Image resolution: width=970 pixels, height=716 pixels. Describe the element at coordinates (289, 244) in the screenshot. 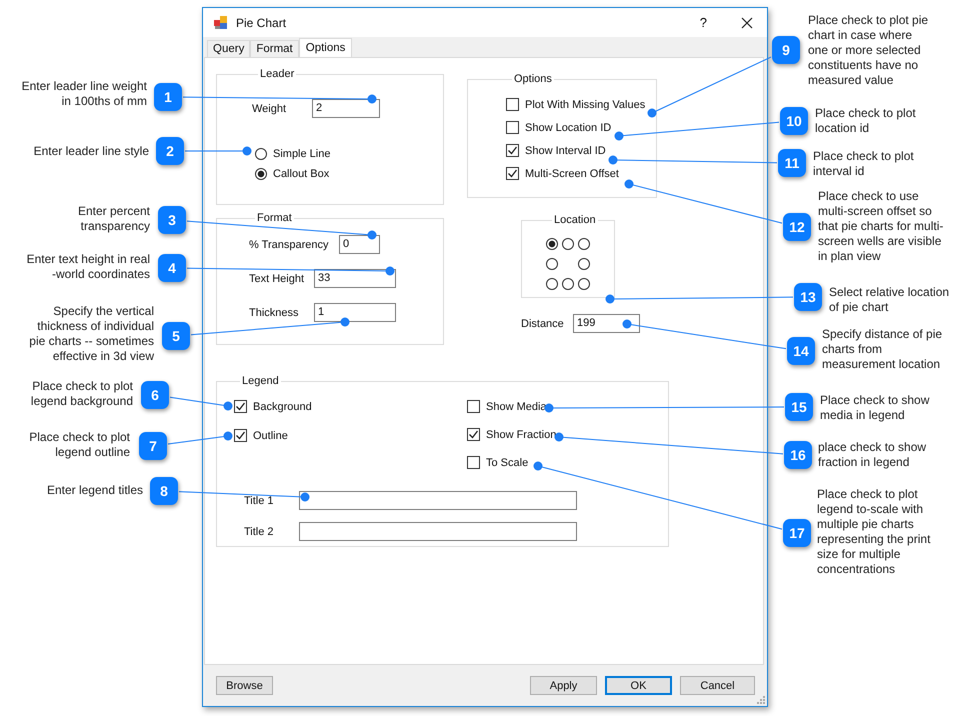

I see `field-label: % Transparency` at that location.